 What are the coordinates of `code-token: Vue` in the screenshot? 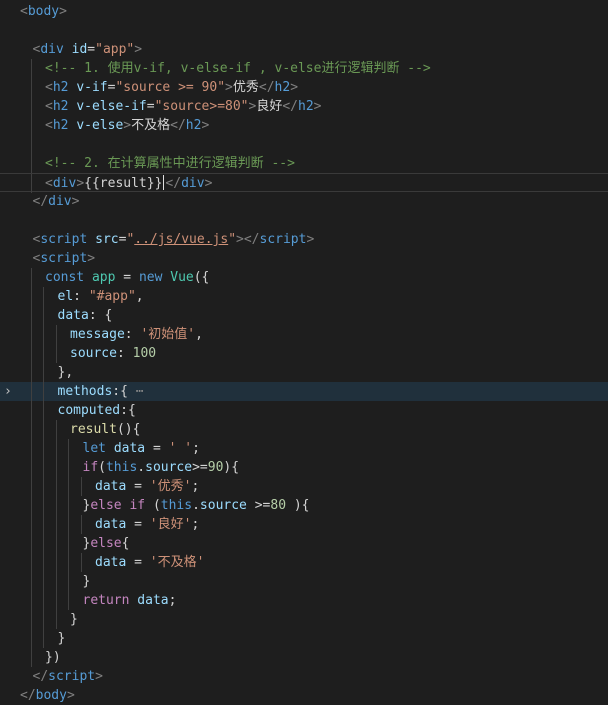 It's located at (182, 277).